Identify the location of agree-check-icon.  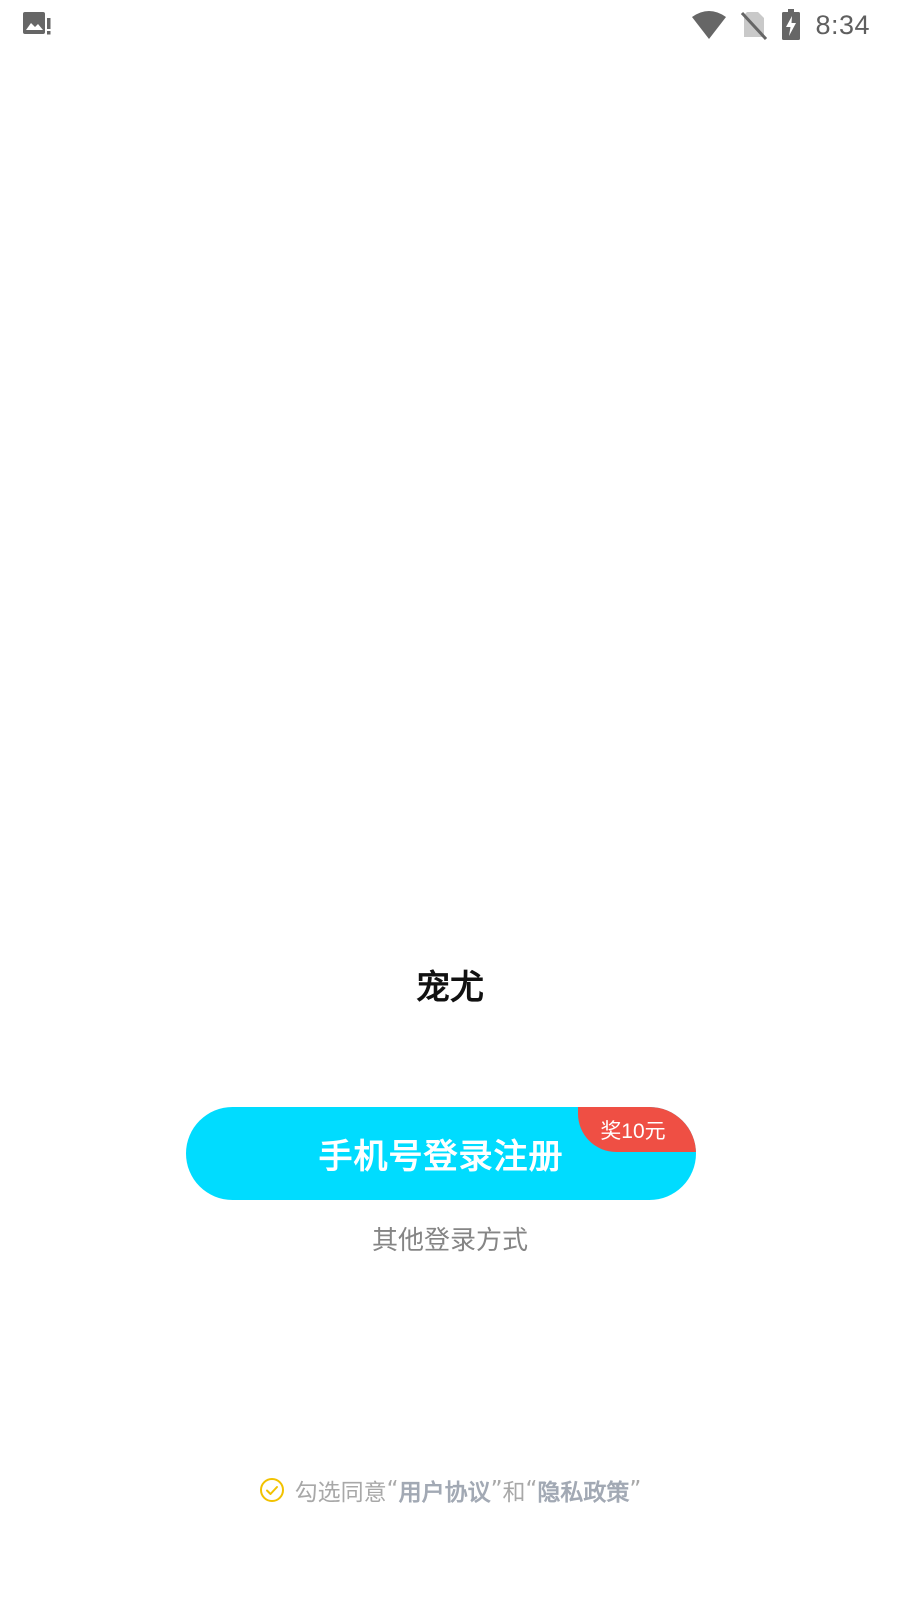
(272, 1490).